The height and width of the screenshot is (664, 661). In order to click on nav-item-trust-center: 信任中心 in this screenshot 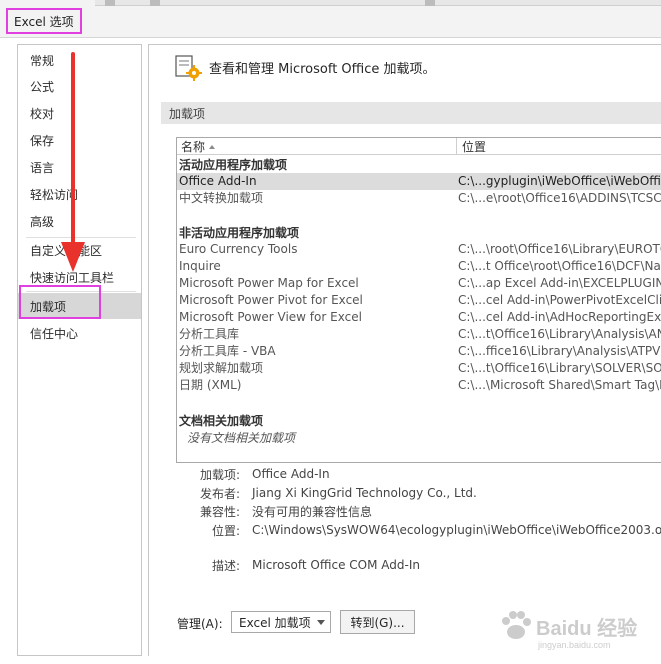, I will do `click(79, 333)`.